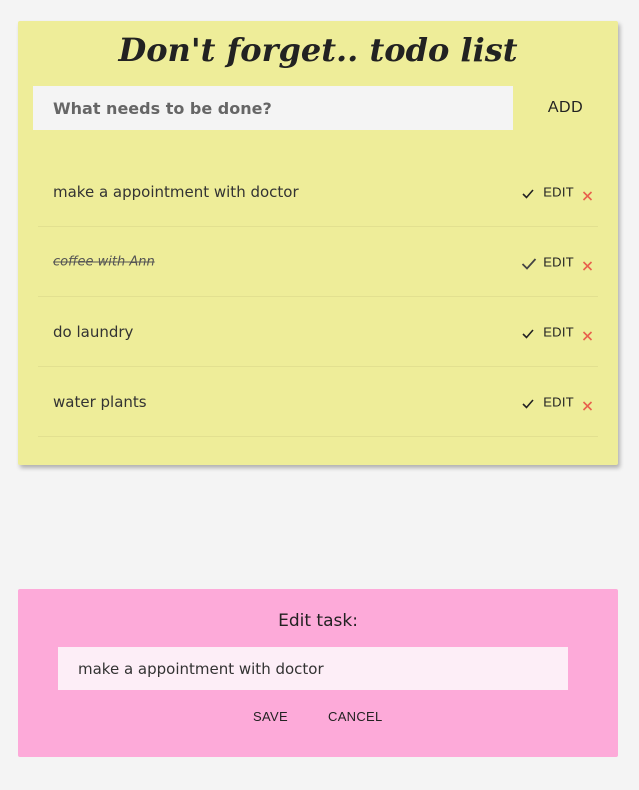 This screenshot has height=790, width=639. Describe the element at coordinates (318, 402) in the screenshot. I see `list-item: water plants EDIT` at that location.